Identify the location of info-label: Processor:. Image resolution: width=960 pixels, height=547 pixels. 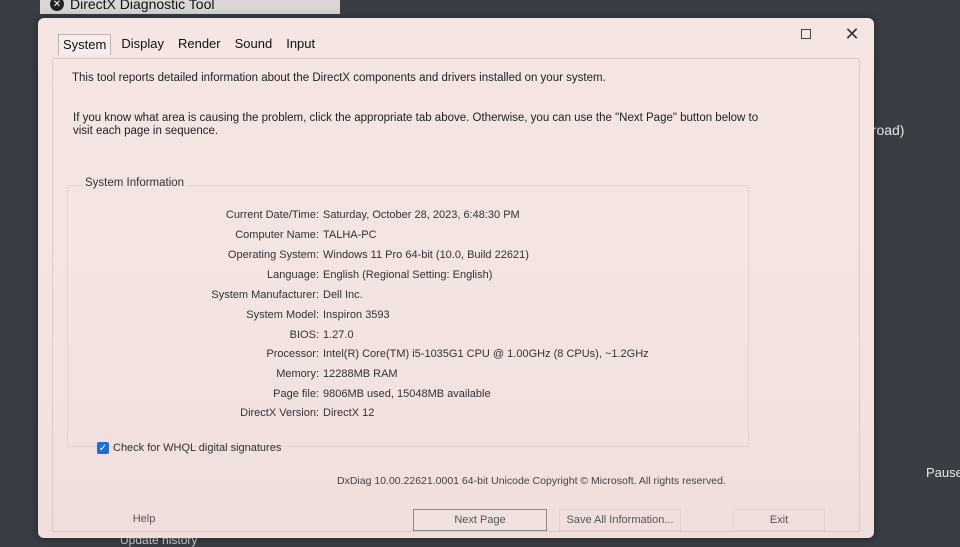
(292, 354).